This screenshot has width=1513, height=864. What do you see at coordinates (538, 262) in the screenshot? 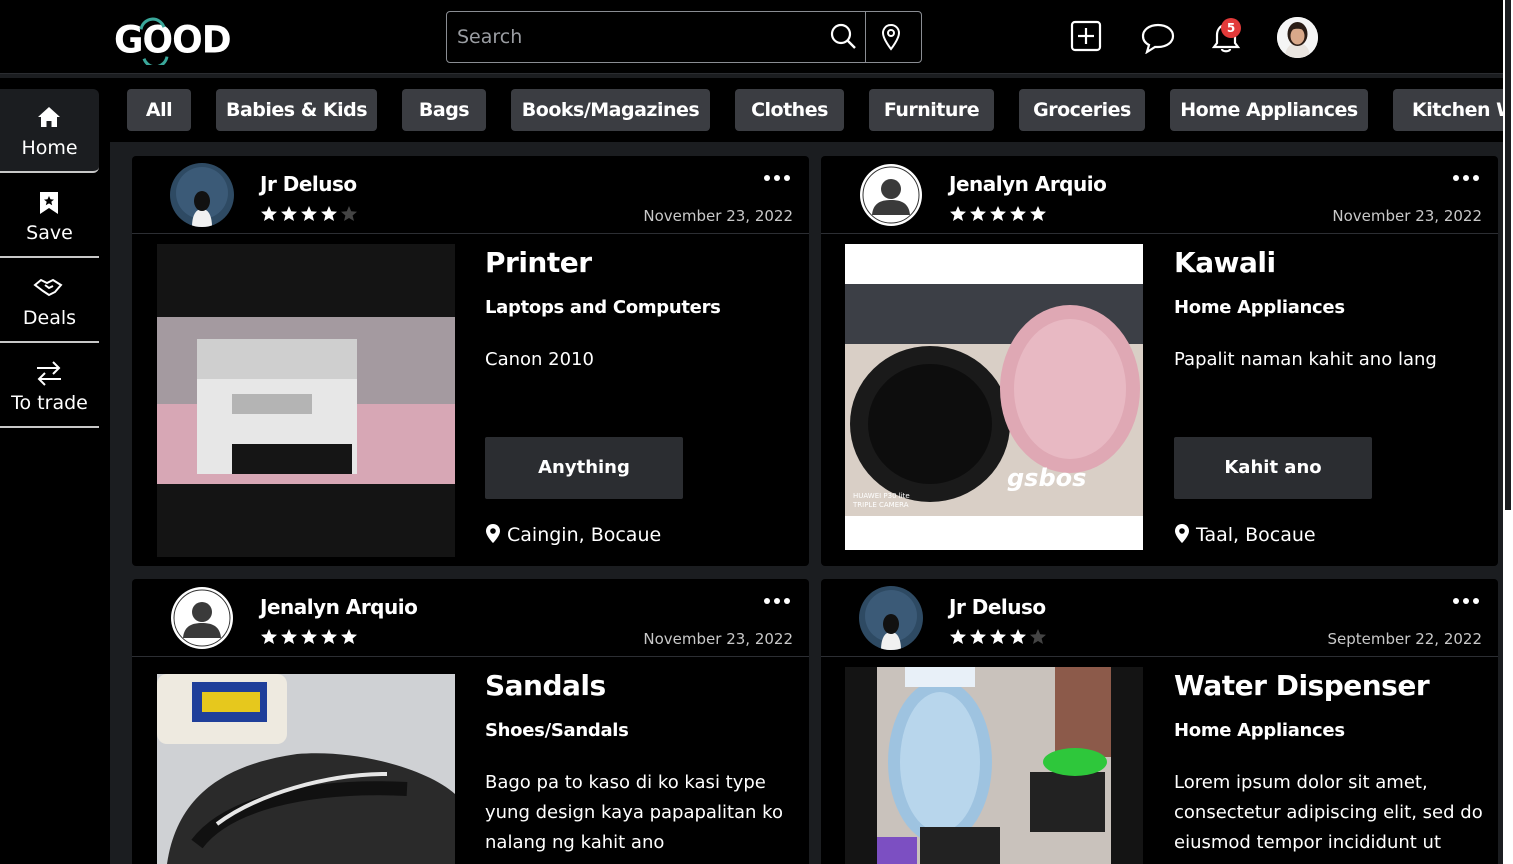
I see `product-title: Printer` at bounding box center [538, 262].